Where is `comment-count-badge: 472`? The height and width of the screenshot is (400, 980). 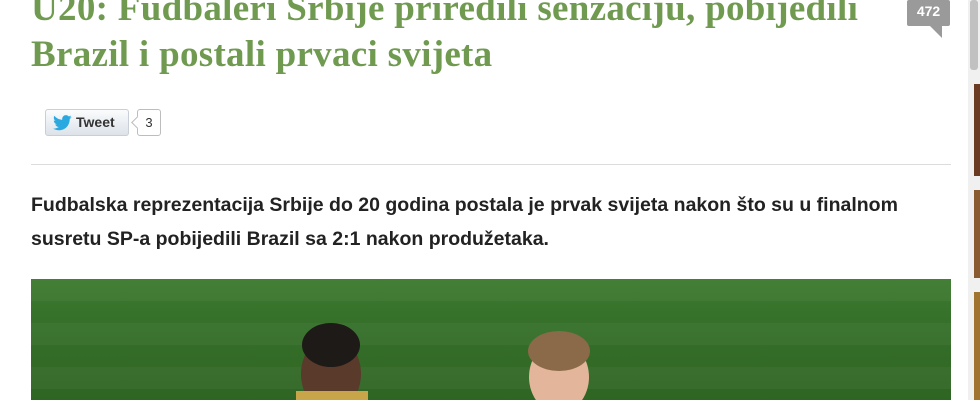 comment-count-badge: 472 is located at coordinates (928, 19).